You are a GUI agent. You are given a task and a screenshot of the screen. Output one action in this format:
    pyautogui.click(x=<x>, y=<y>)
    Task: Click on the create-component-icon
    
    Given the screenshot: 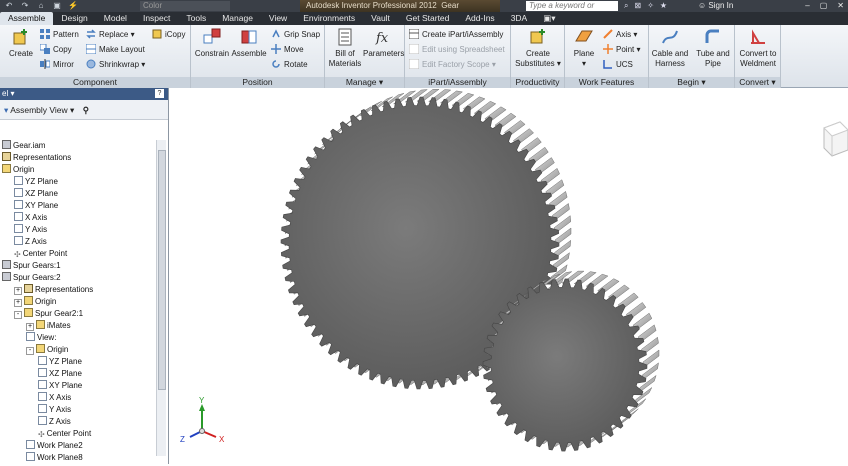 What is the action you would take?
    pyautogui.click(x=20, y=37)
    